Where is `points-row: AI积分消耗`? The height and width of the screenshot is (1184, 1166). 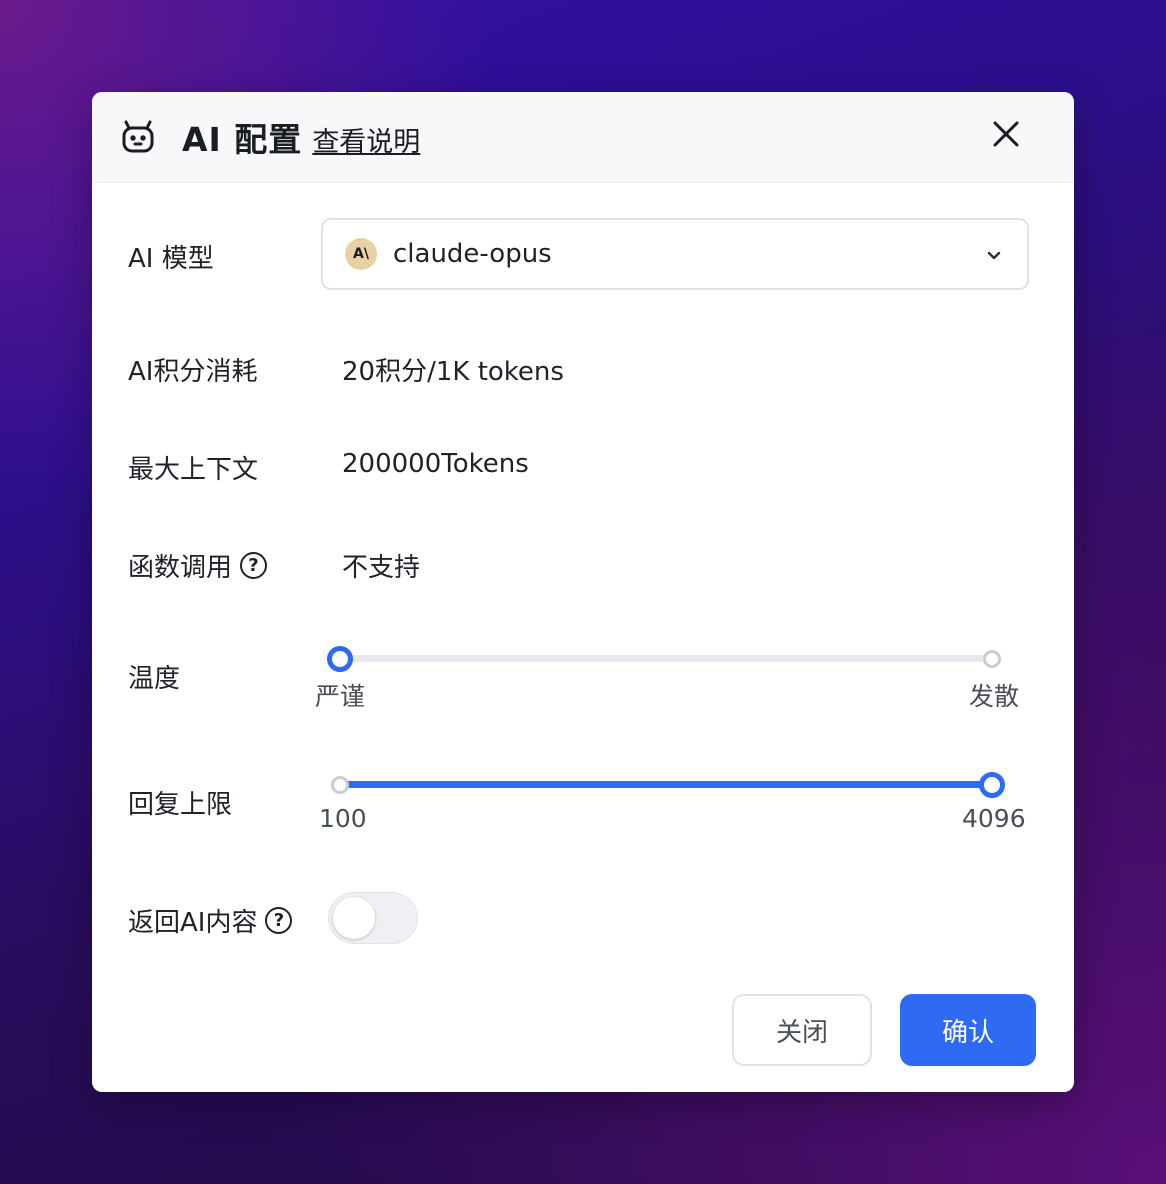 points-row: AI积分消耗 is located at coordinates (192, 369).